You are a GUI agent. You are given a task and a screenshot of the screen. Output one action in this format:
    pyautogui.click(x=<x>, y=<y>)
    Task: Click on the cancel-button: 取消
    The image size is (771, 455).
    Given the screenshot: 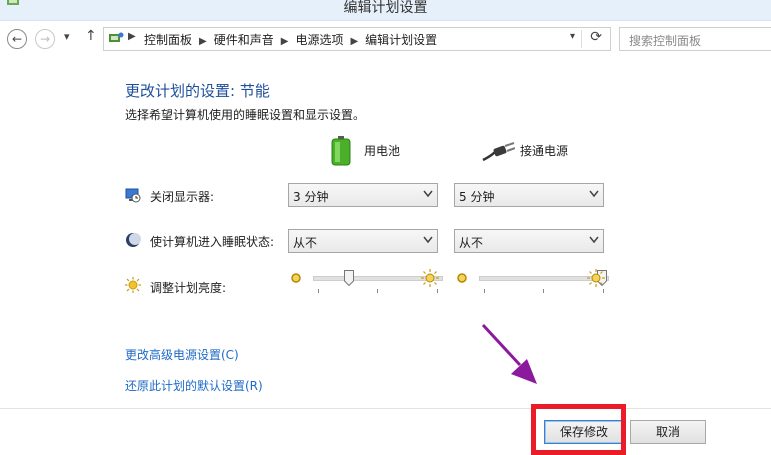 What is the action you would take?
    pyautogui.click(x=668, y=432)
    